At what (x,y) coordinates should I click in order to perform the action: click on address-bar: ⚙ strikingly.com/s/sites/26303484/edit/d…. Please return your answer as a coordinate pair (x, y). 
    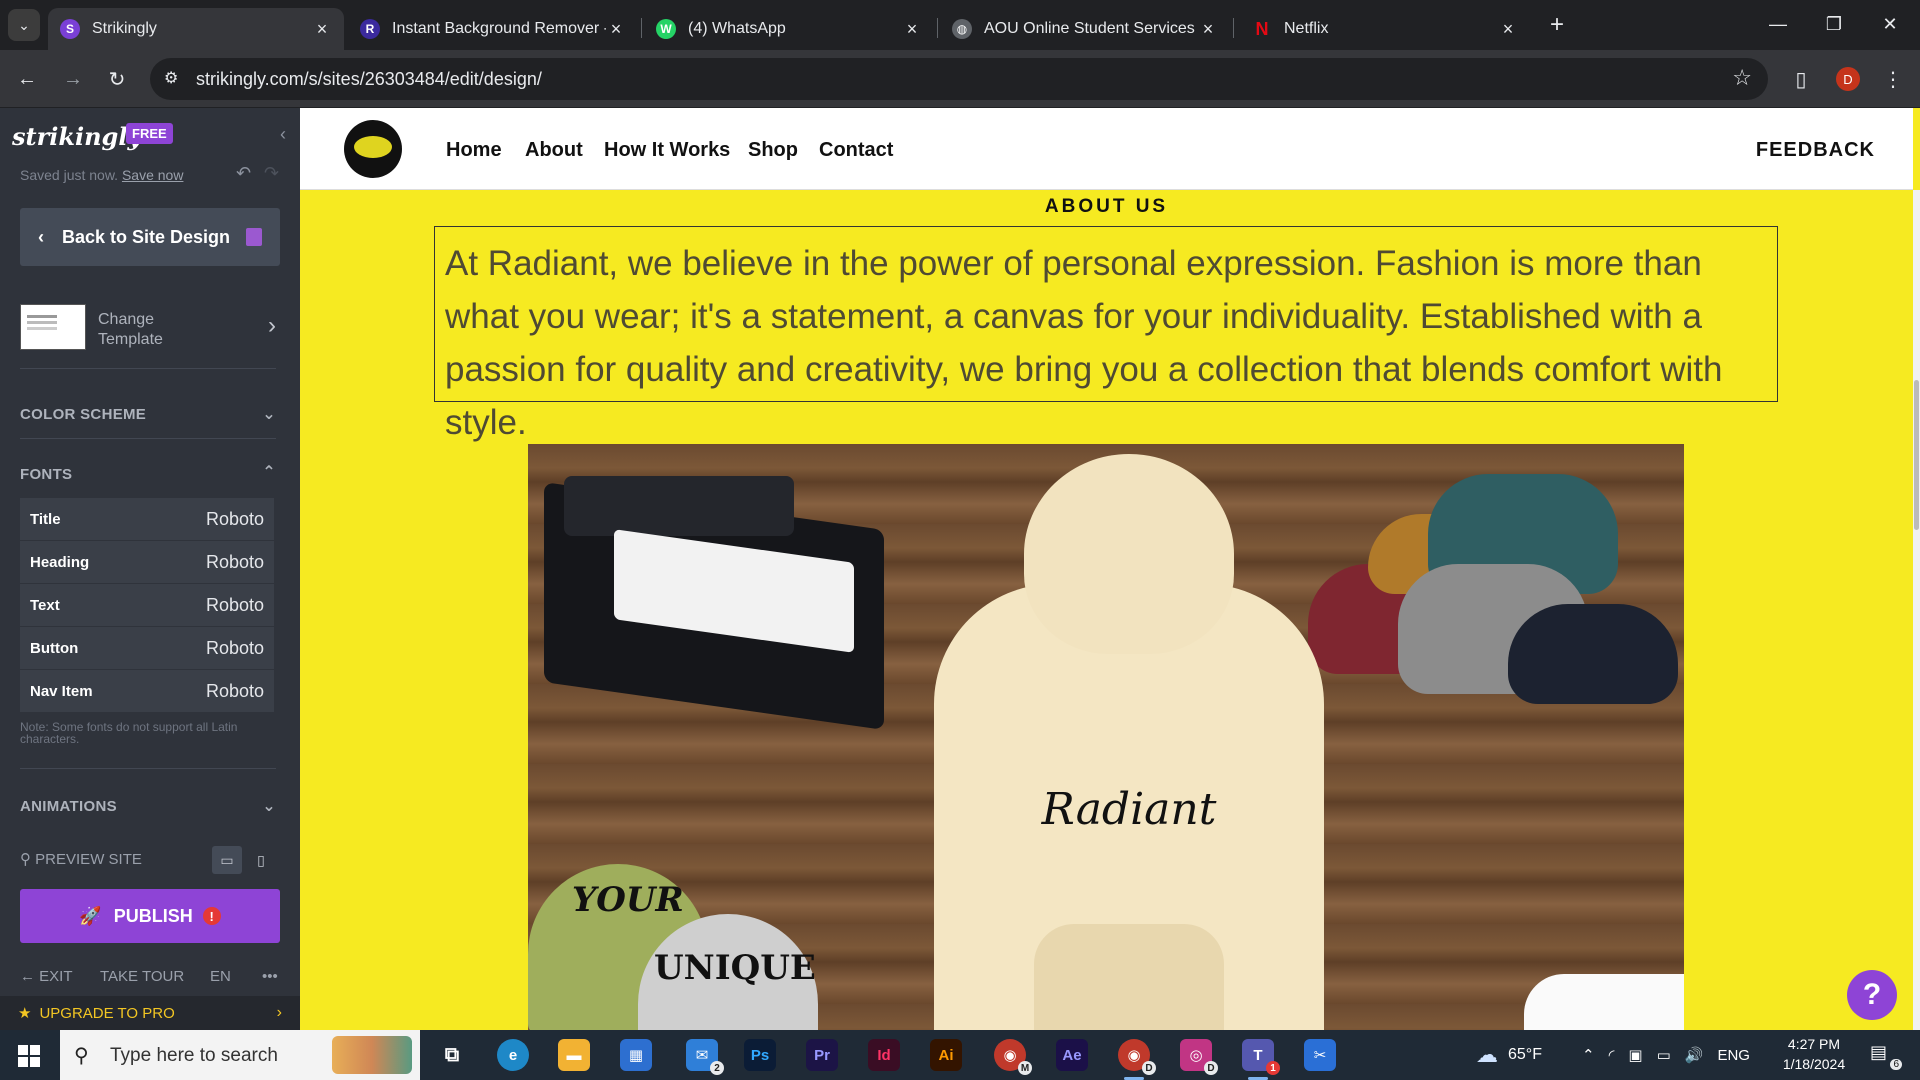
    Looking at the image, I should click on (959, 79).